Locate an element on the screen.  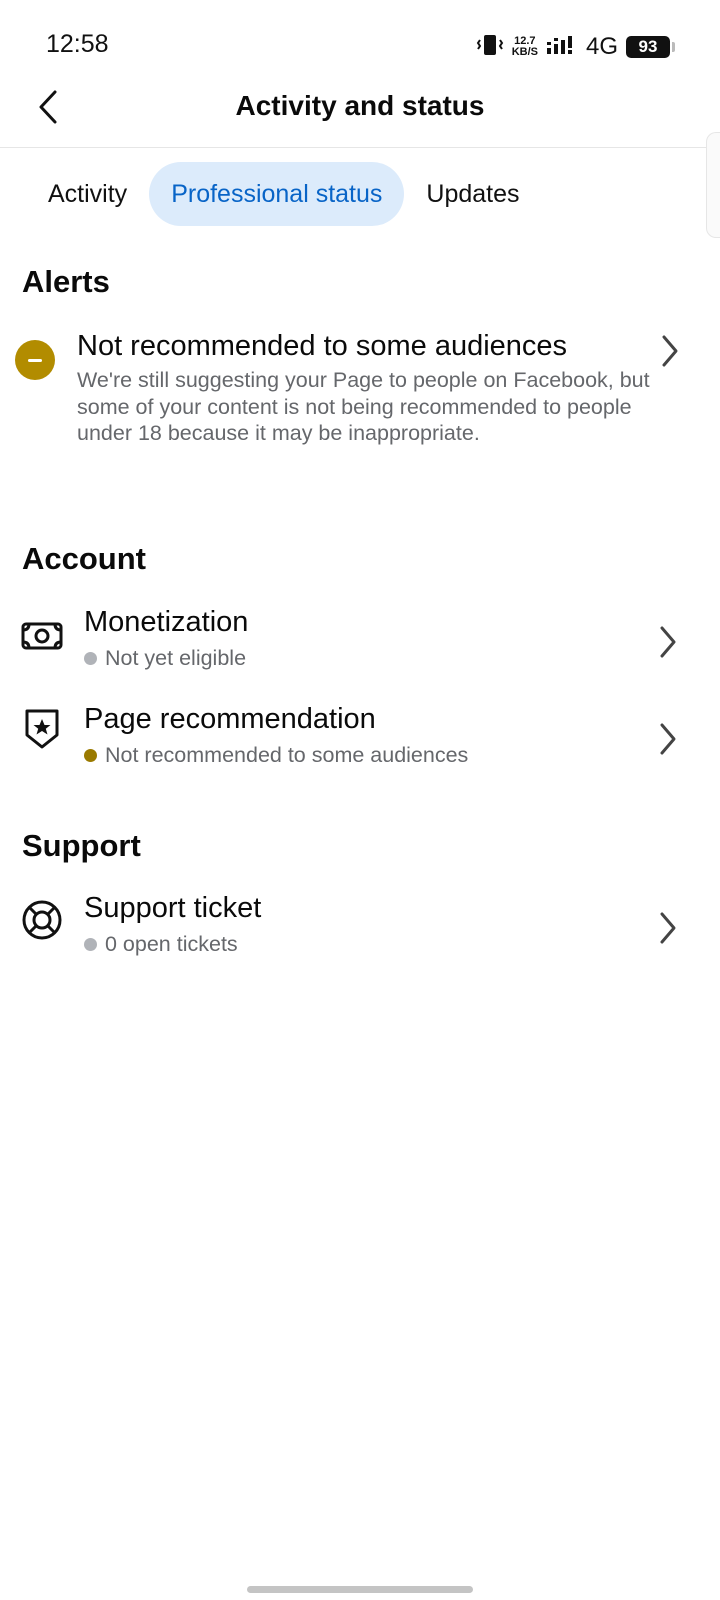
battery-icon: 93 is located at coordinates (650, 47).